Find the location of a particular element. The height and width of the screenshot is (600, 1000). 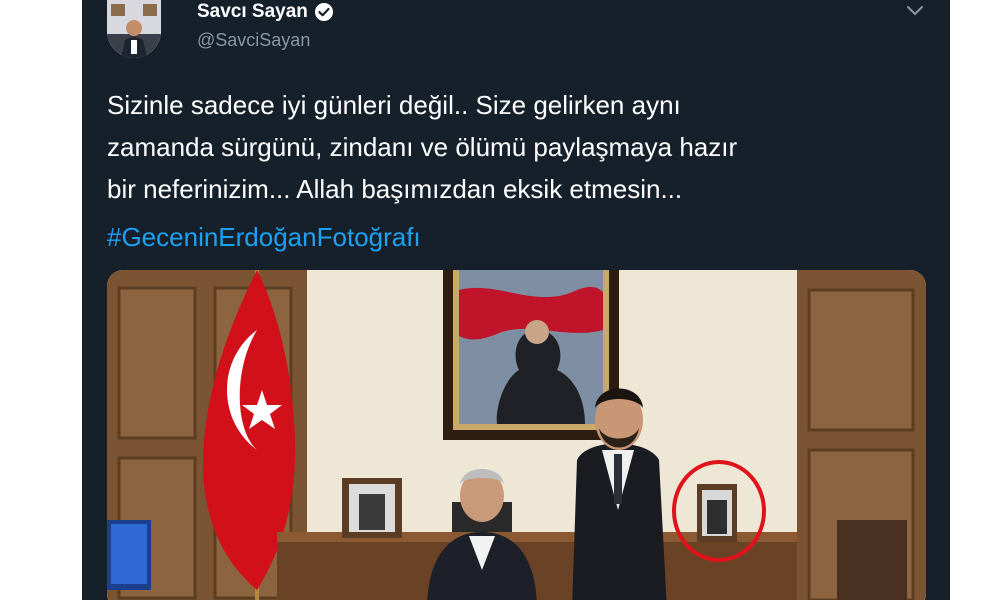

user-handle: @SavciSayan is located at coordinates (253, 40).